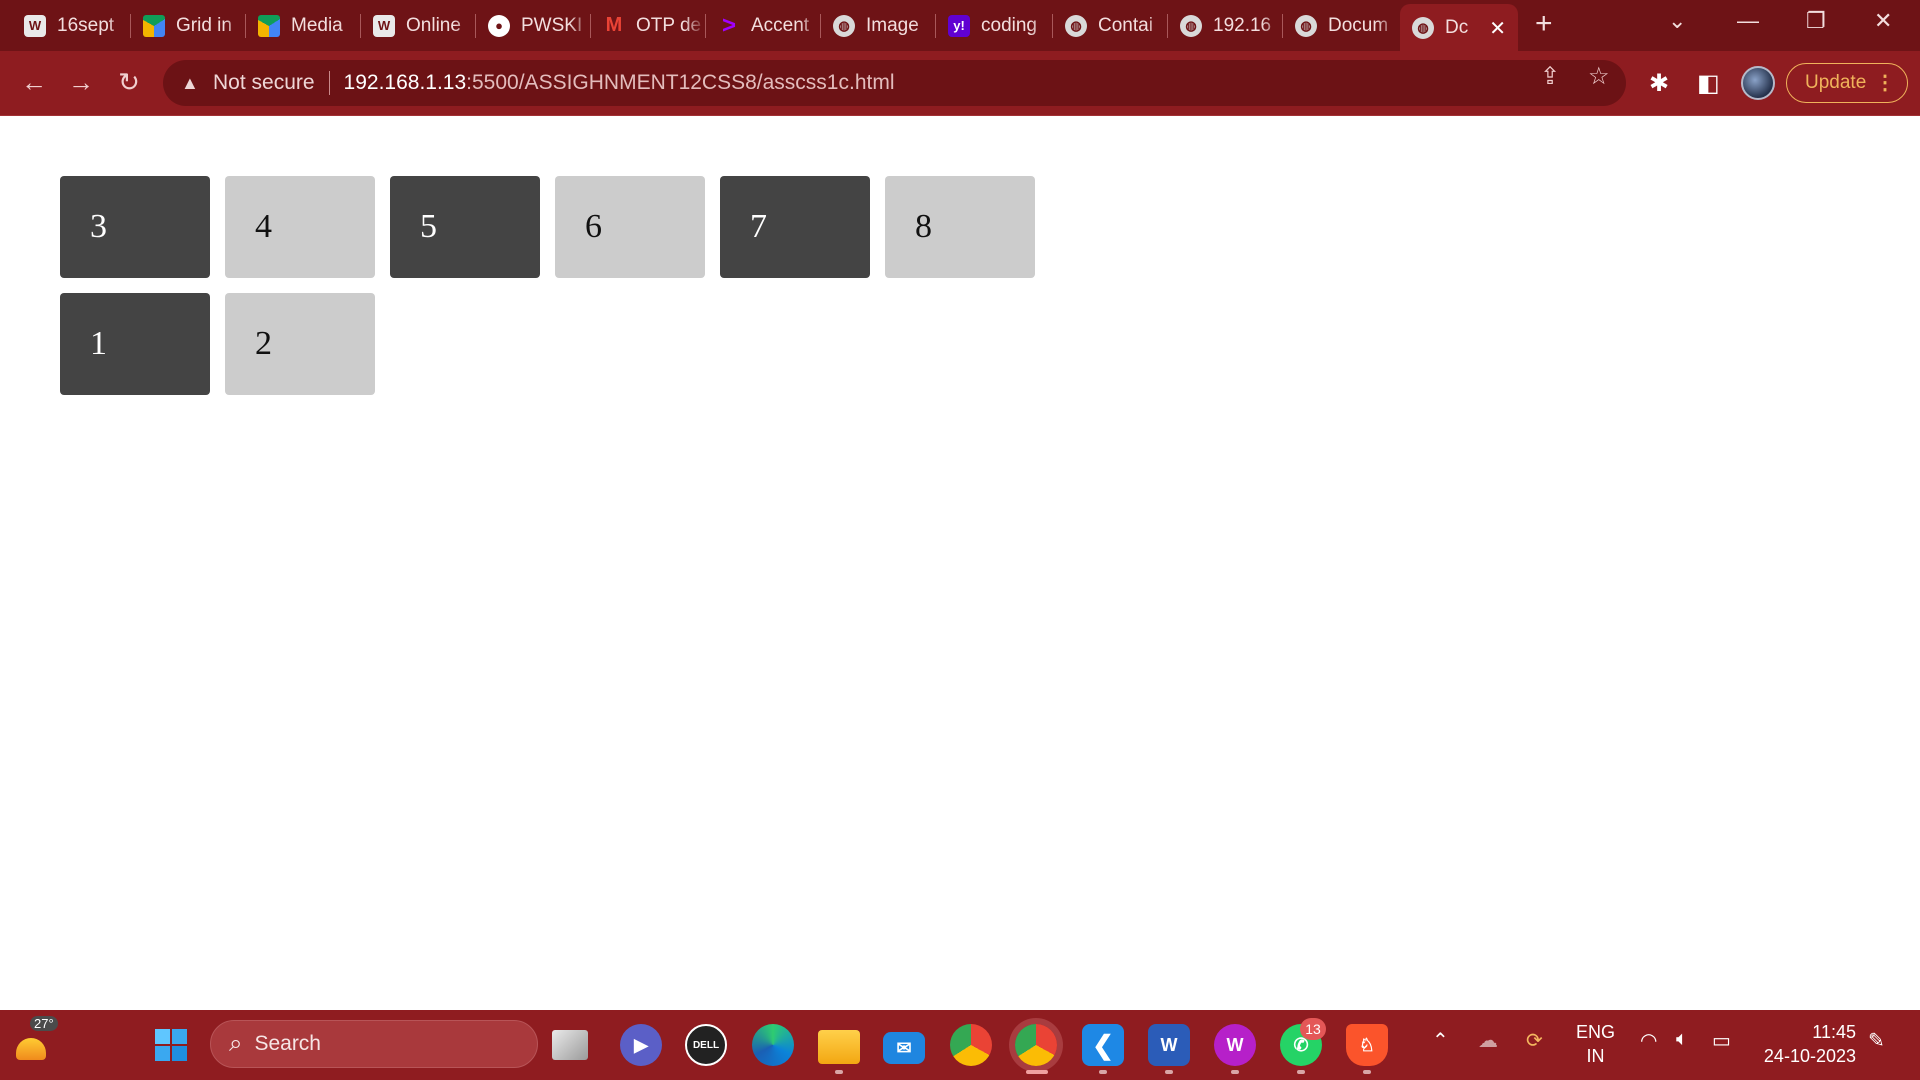 This screenshot has width=1920, height=1080. Describe the element at coordinates (44, 1023) in the screenshot. I see `weather-temp: 27°` at that location.